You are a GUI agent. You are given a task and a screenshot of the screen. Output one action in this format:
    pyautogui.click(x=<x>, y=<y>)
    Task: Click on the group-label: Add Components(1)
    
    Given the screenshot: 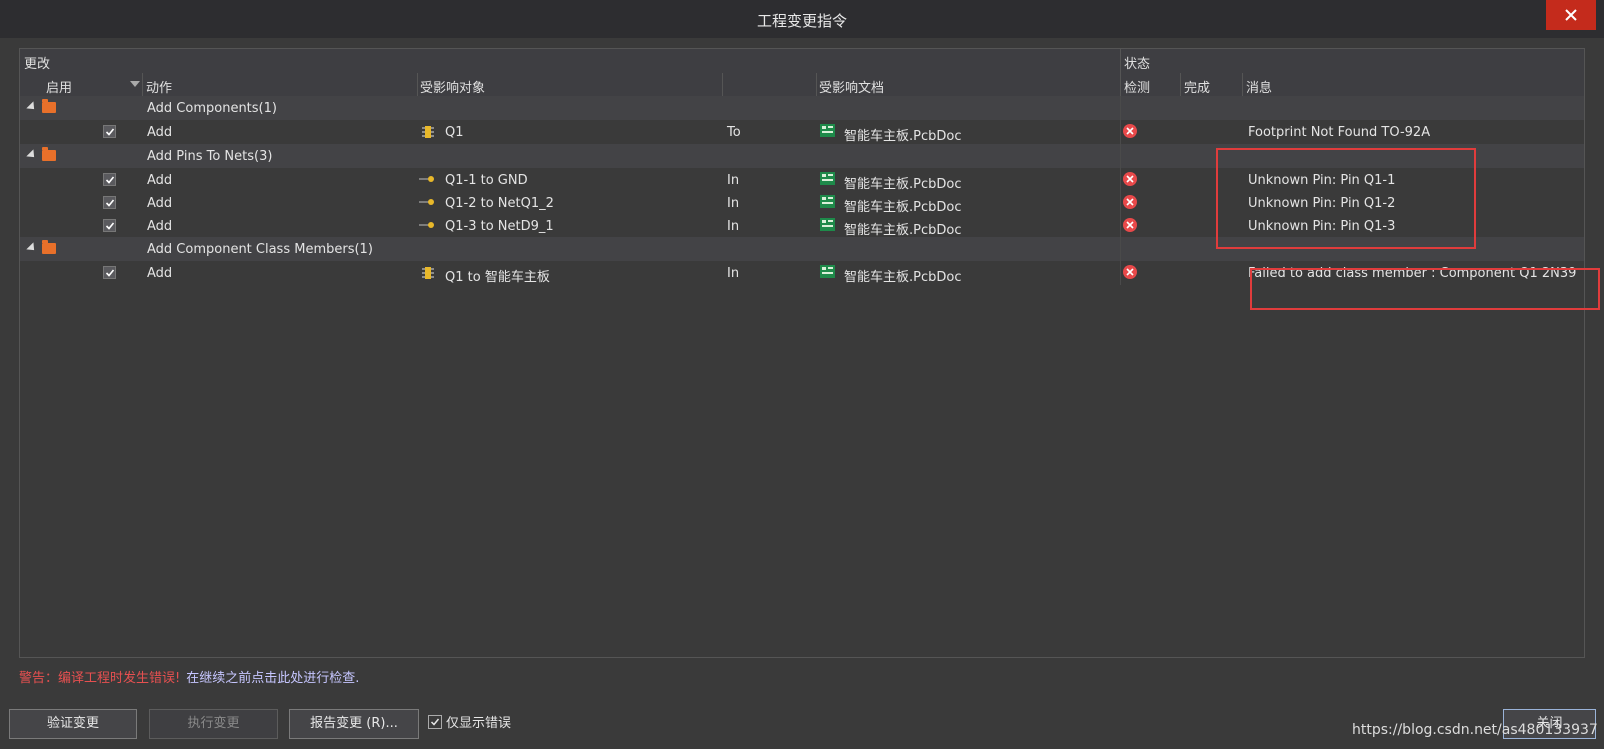 What is the action you would take?
    pyautogui.click(x=212, y=108)
    